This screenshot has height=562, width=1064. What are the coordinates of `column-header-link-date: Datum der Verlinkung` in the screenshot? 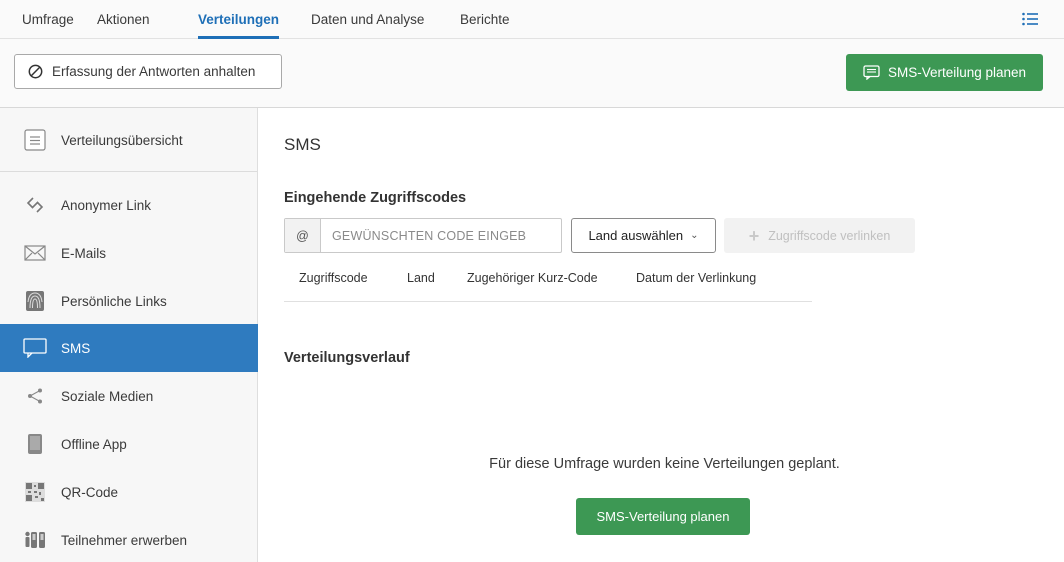 It's located at (696, 278).